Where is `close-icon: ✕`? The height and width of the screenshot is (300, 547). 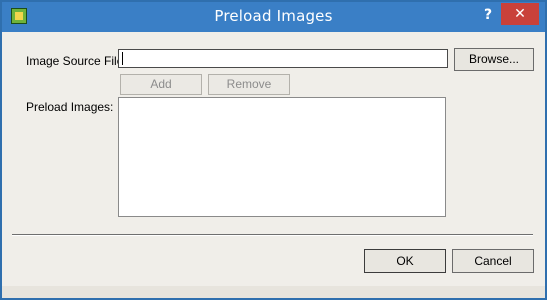 close-icon: ✕ is located at coordinates (520, 14).